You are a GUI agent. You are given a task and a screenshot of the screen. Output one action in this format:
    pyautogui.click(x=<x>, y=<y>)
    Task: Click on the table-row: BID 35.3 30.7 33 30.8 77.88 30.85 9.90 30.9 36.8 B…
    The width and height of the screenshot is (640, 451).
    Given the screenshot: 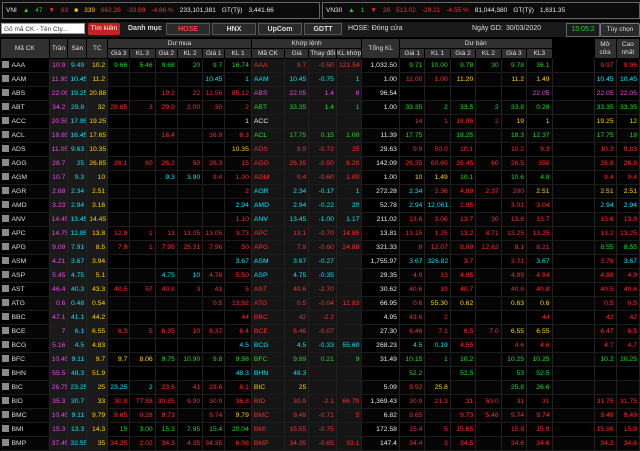 What is the action you would take?
    pyautogui.click(x=320, y=401)
    